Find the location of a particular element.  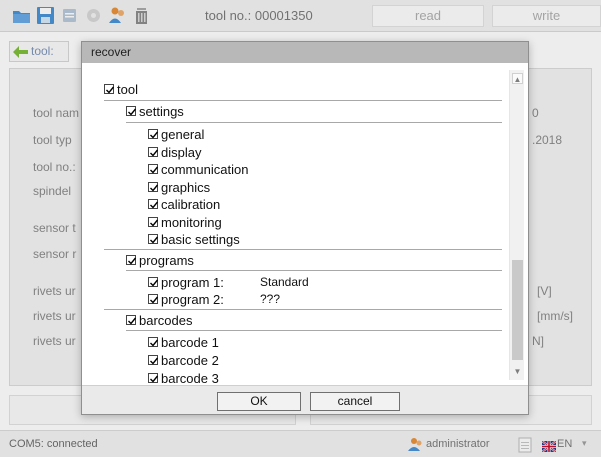

tree-label: monitoring is located at coordinates (191, 222).